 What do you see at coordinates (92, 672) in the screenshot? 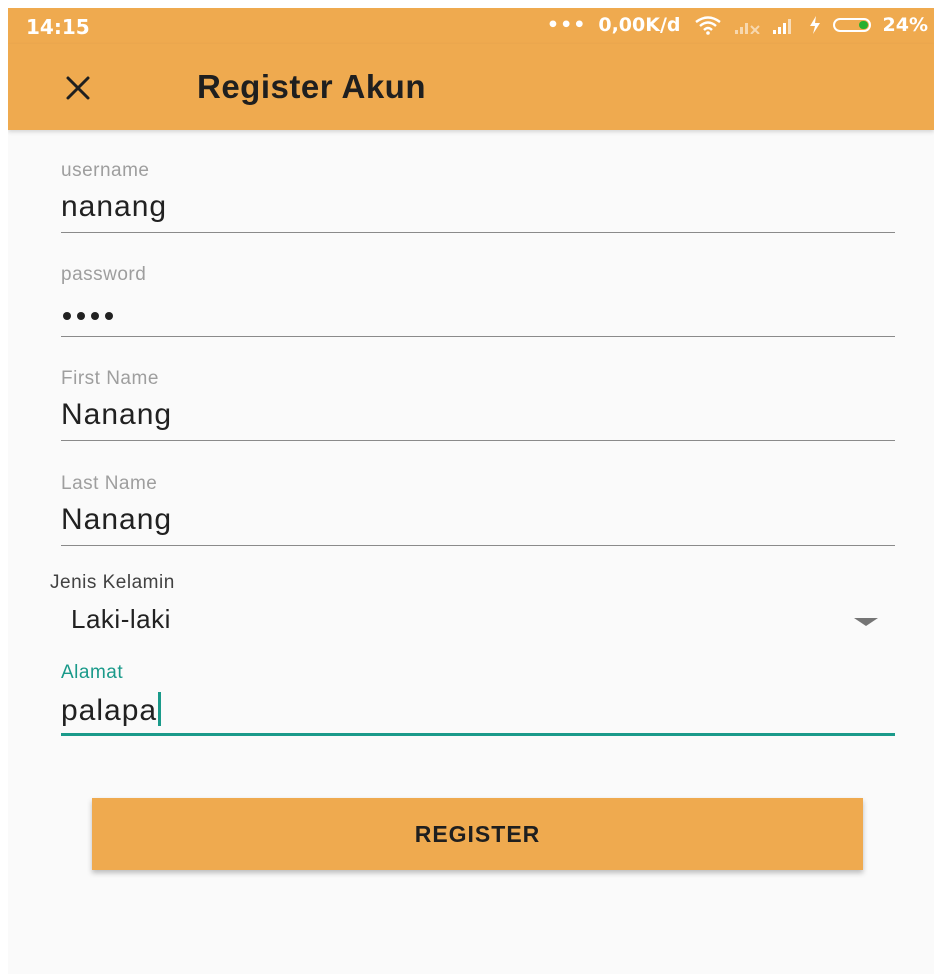
I see `address-label: Alamat` at bounding box center [92, 672].